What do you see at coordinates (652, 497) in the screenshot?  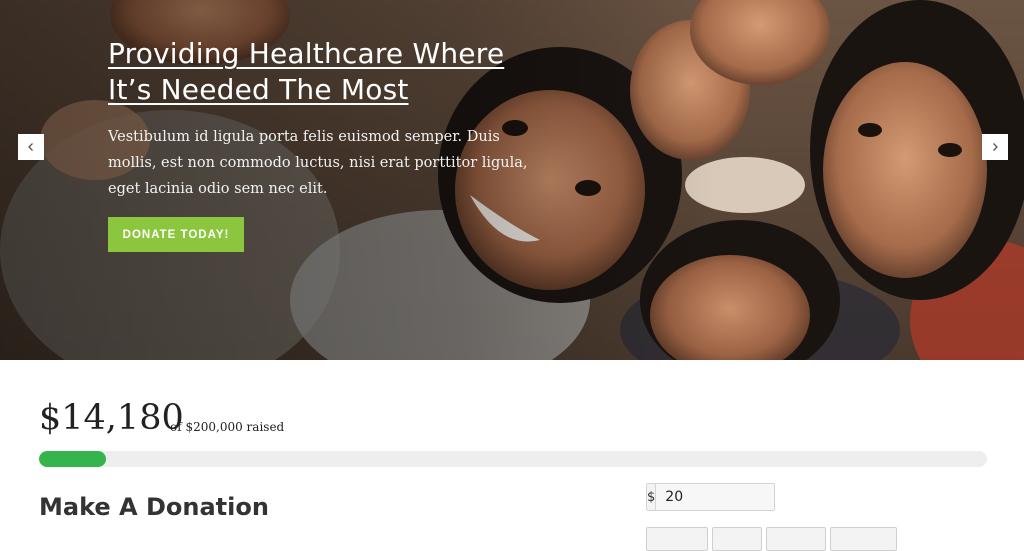 I see `currency-symbol: $` at bounding box center [652, 497].